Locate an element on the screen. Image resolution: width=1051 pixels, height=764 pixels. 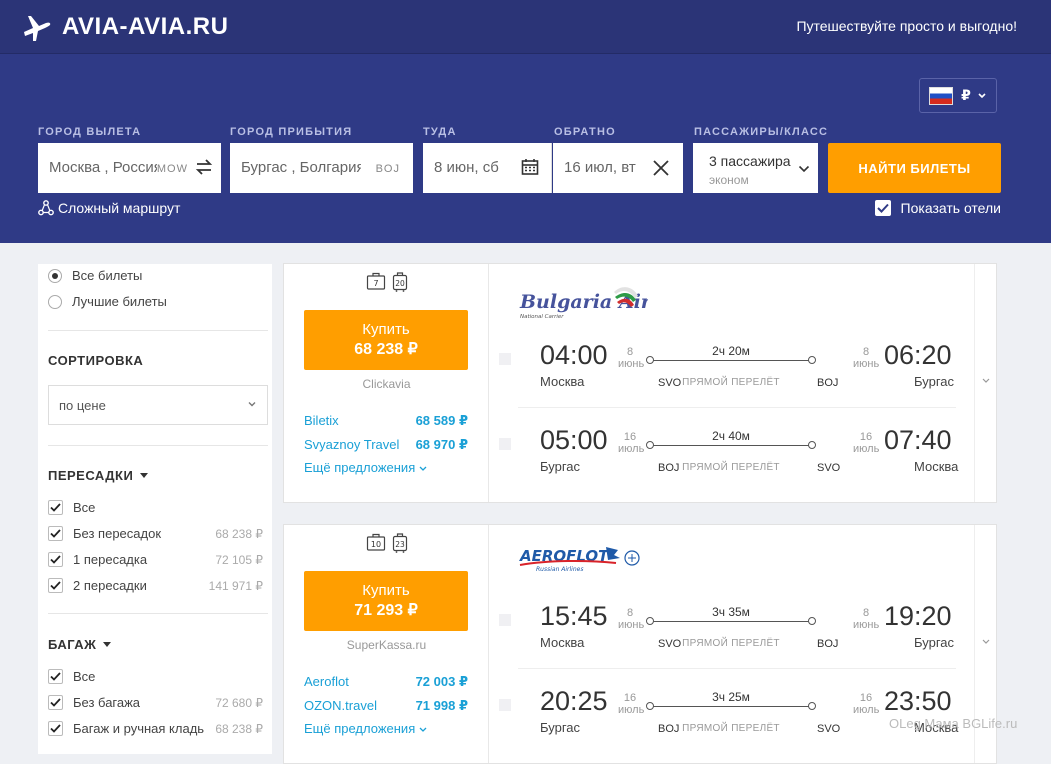
arrival-airport: SVO is located at coordinates (829, 468).